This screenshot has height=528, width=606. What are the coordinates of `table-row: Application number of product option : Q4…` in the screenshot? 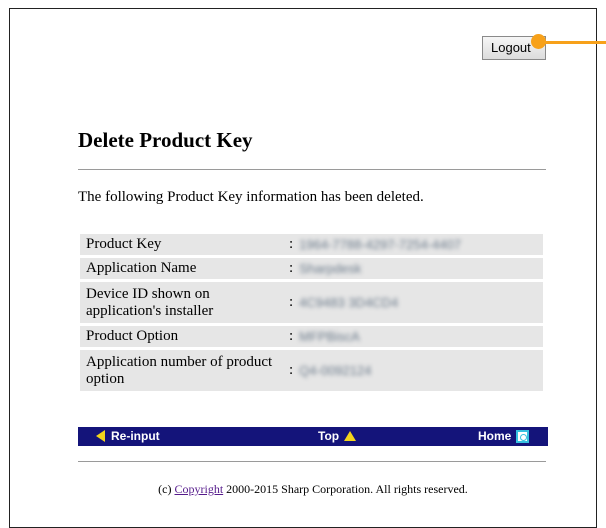 It's located at (311, 370).